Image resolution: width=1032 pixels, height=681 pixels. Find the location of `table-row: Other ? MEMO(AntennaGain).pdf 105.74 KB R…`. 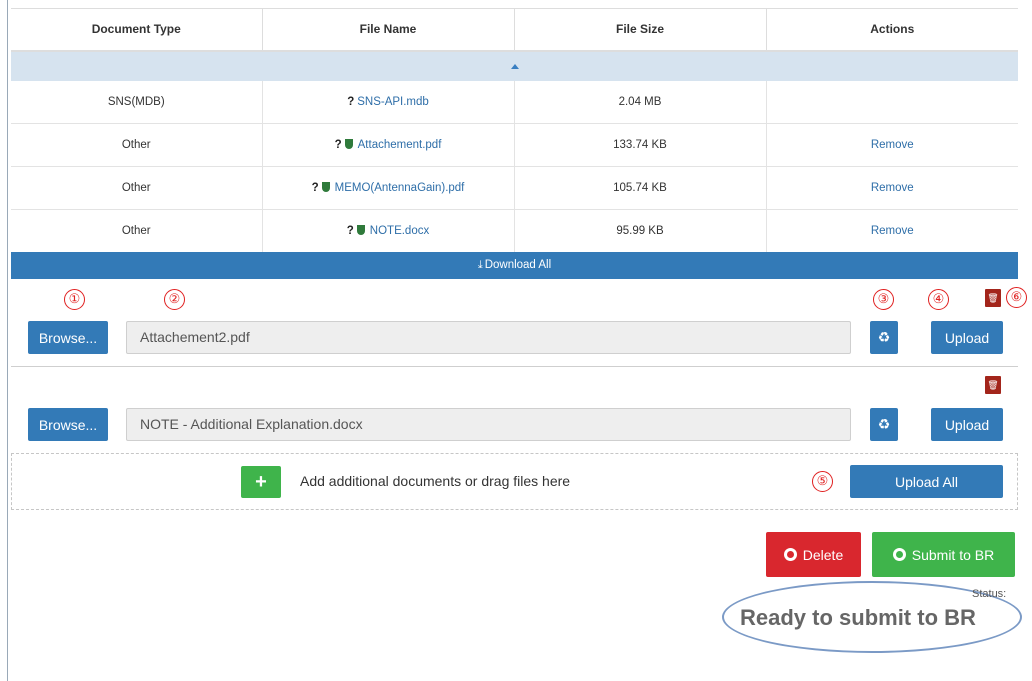

table-row: Other ? MEMO(AntennaGain).pdf 105.74 KB R… is located at coordinates (514, 188).